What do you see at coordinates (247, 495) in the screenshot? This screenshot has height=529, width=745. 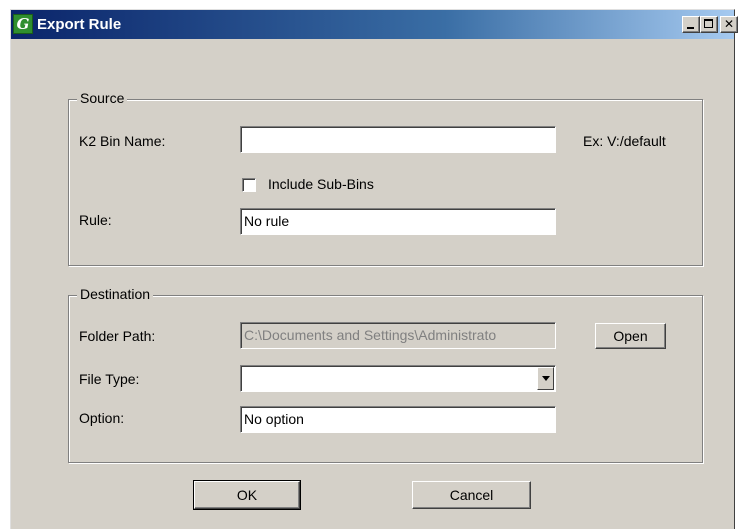 I see `ok-button: OK` at bounding box center [247, 495].